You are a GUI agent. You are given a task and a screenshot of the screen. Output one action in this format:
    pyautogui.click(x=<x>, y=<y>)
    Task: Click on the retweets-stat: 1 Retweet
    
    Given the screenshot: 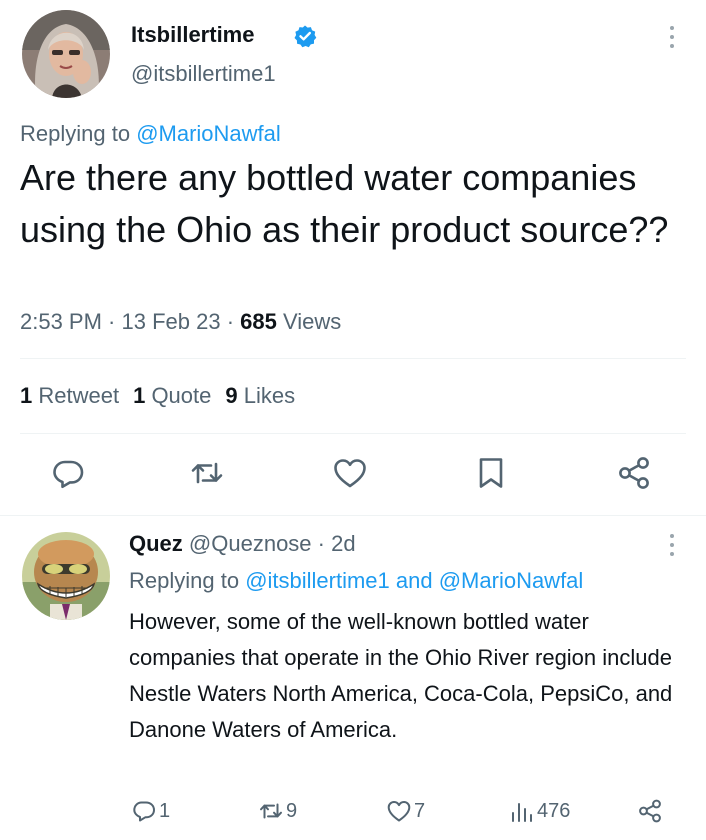 What is the action you would take?
    pyautogui.click(x=69, y=395)
    